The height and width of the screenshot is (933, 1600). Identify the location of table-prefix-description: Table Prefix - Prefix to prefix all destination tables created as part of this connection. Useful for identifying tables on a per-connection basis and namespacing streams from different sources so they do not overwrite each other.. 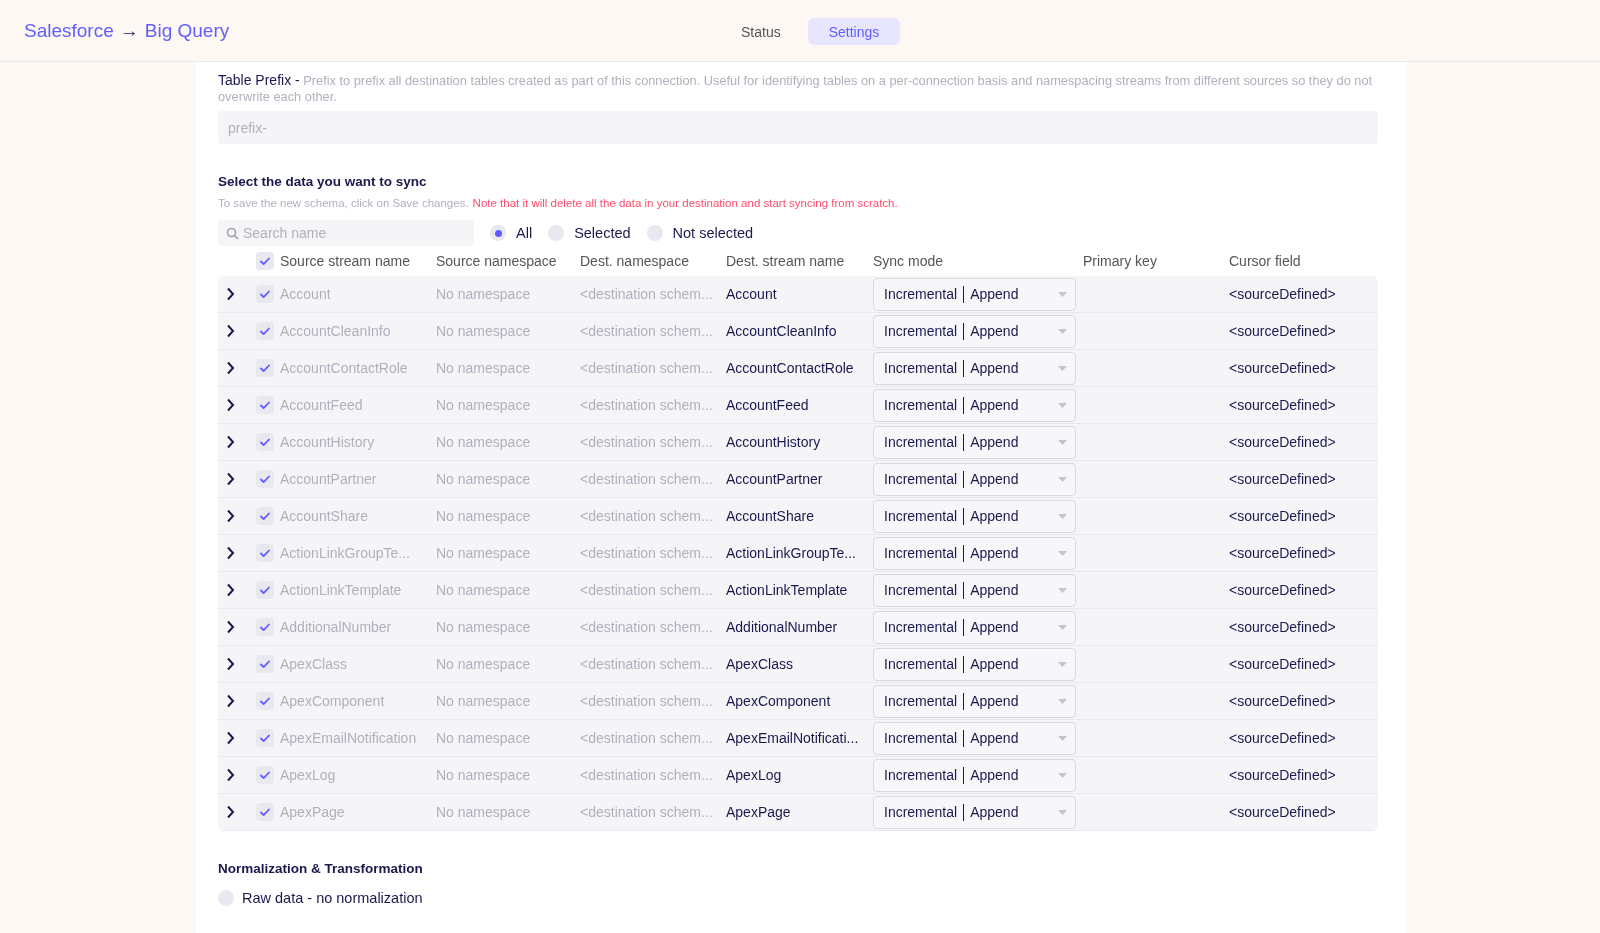
(796, 88).